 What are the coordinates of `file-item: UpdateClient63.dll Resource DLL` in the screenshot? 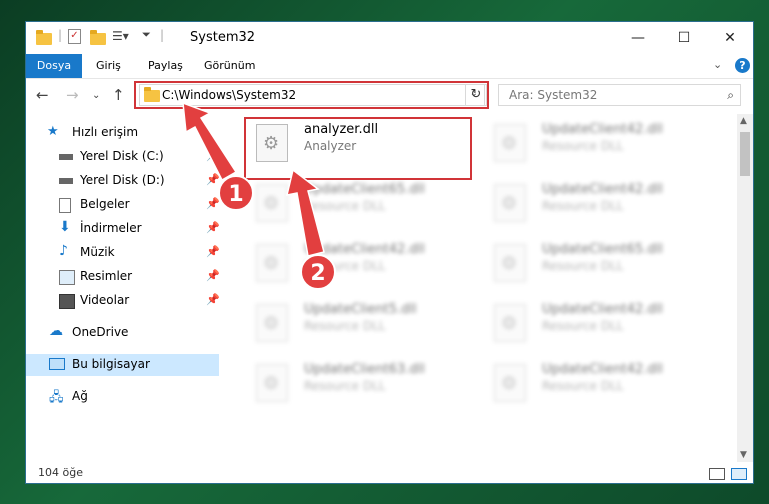 It's located at (358, 384).